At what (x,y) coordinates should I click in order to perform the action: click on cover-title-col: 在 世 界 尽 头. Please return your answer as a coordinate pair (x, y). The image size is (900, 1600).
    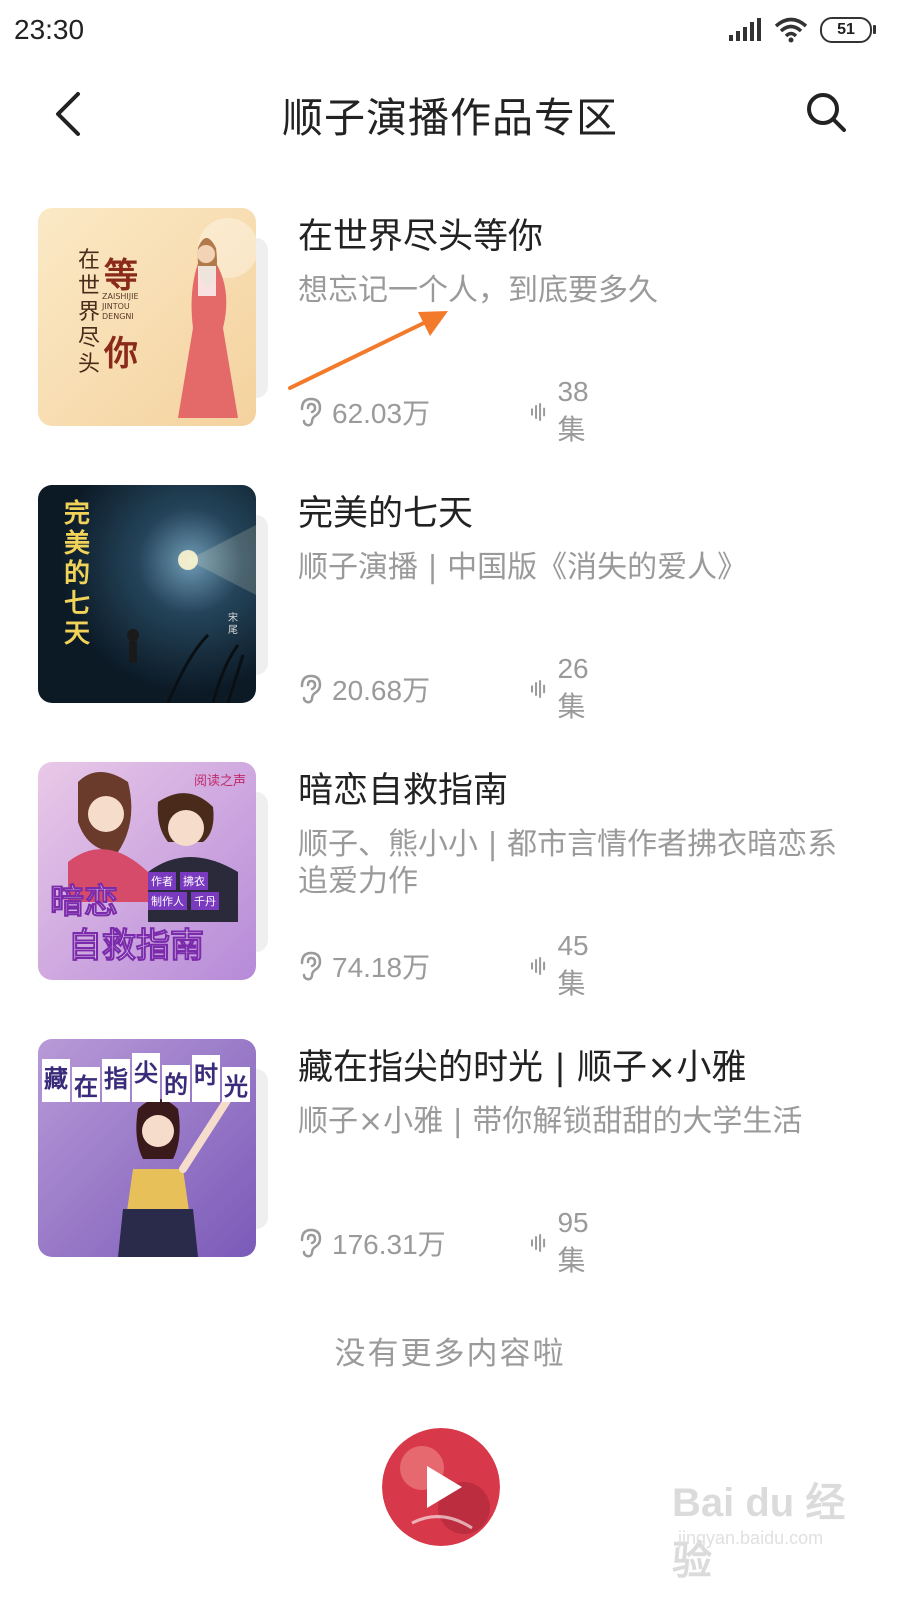
    Looking at the image, I should click on (89, 313).